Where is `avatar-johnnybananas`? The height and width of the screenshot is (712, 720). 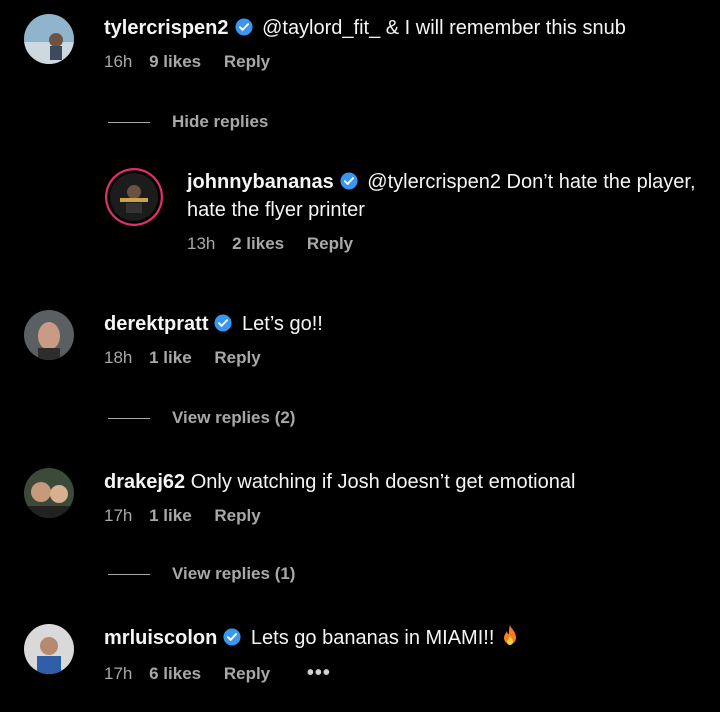 avatar-johnnybananas is located at coordinates (134, 197).